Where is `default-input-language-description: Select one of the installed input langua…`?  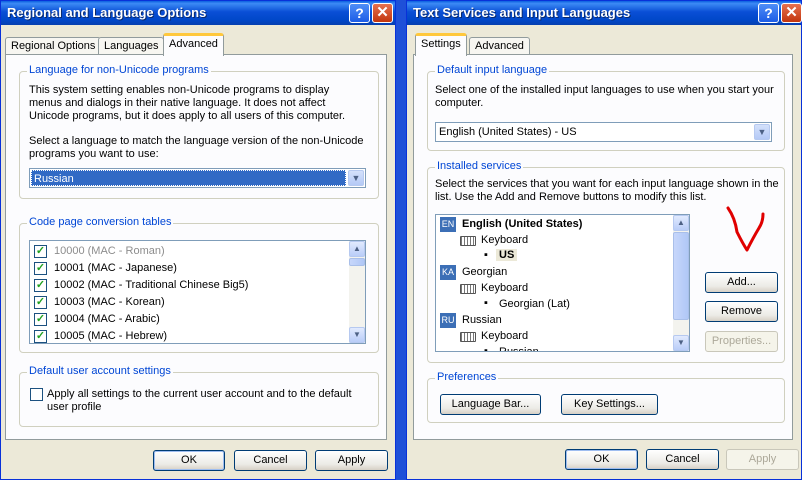 default-input-language-description: Select one of the installed input langua… is located at coordinates (604, 96).